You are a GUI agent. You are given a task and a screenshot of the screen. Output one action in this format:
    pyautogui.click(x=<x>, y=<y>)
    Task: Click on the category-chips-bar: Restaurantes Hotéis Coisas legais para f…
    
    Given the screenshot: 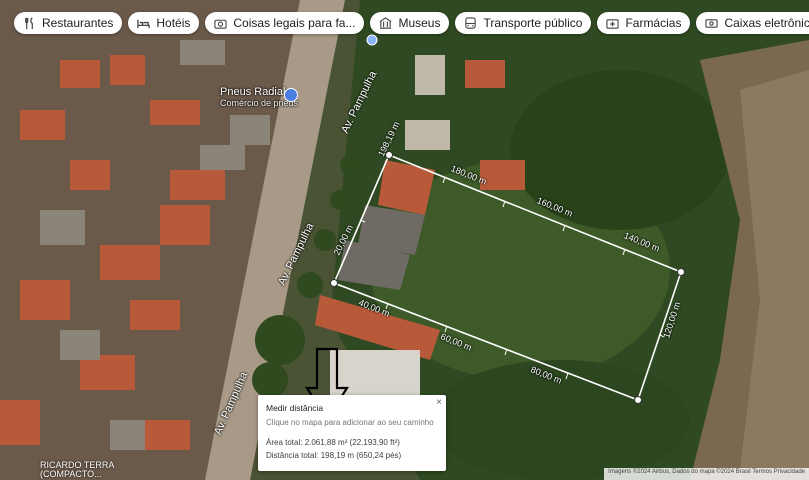 What is the action you would take?
    pyautogui.click(x=411, y=23)
    